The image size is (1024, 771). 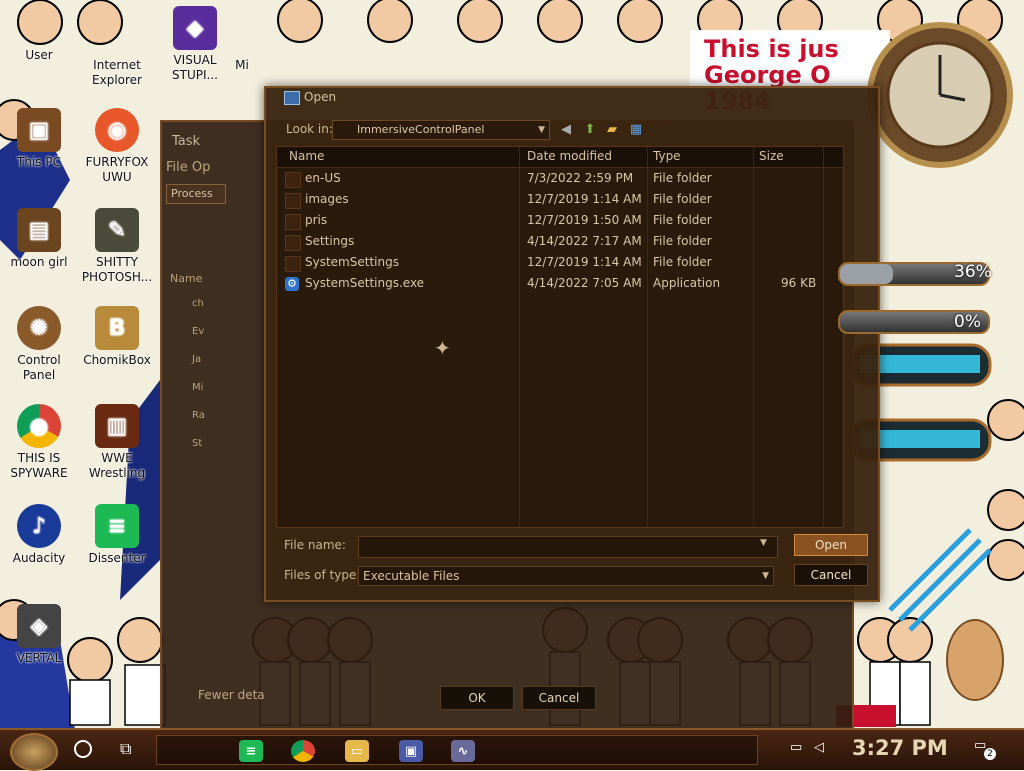 What do you see at coordinates (117, 526) in the screenshot?
I see `dissenter-icon: ≡` at bounding box center [117, 526].